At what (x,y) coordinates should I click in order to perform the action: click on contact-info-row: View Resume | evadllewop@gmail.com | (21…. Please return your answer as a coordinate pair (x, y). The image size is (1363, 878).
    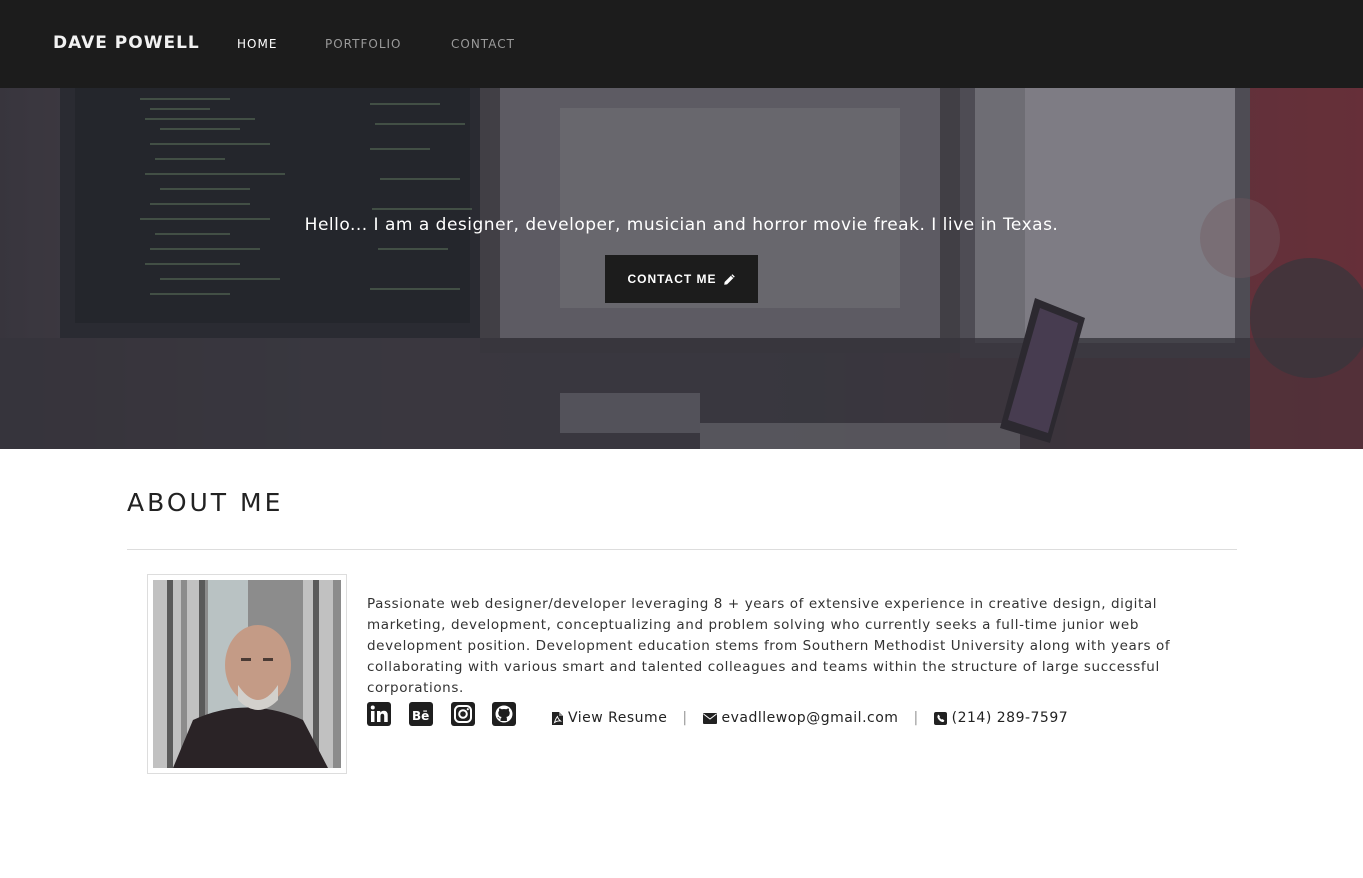
    Looking at the image, I should click on (810, 718).